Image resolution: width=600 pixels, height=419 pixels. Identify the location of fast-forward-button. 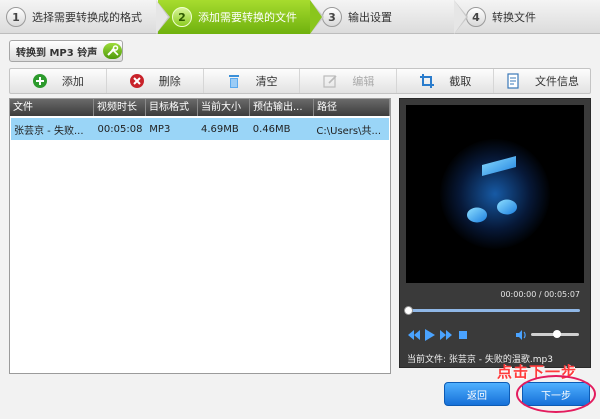
(446, 335).